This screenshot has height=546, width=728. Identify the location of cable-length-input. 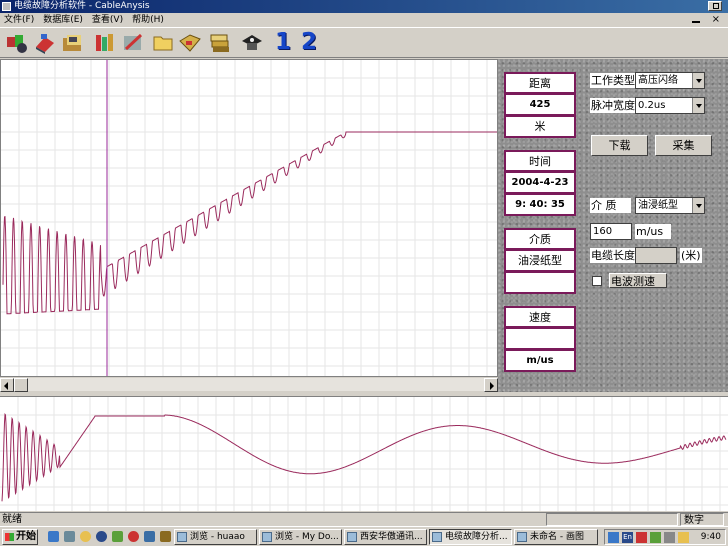
(656, 255).